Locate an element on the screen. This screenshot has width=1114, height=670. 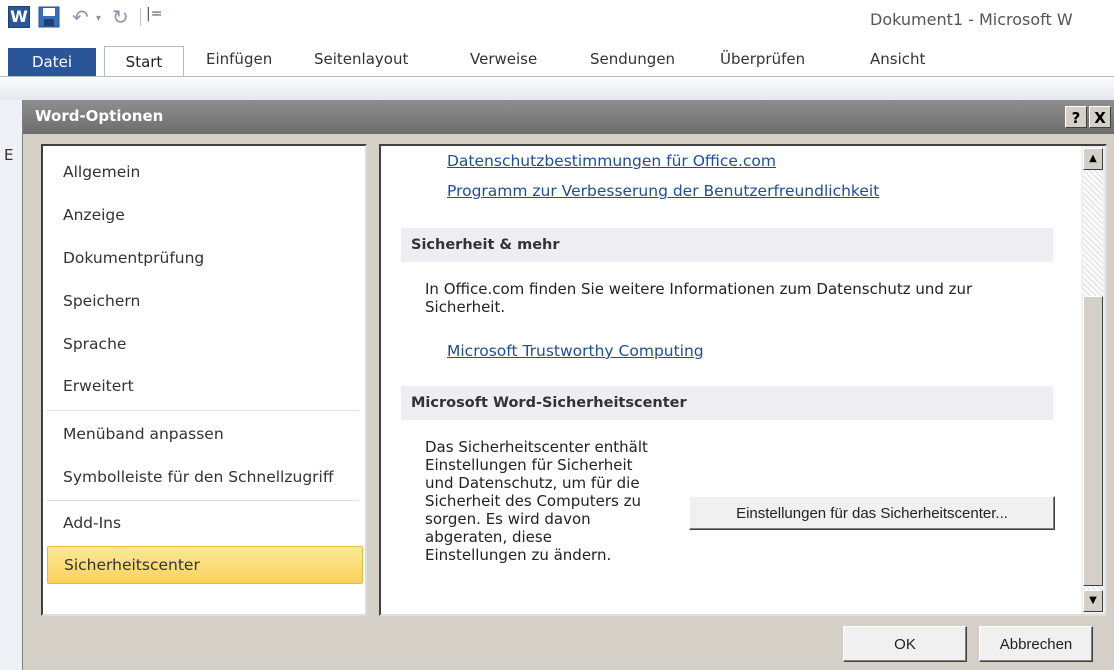
nav-item-erweitert: Erweitert is located at coordinates (205, 386).